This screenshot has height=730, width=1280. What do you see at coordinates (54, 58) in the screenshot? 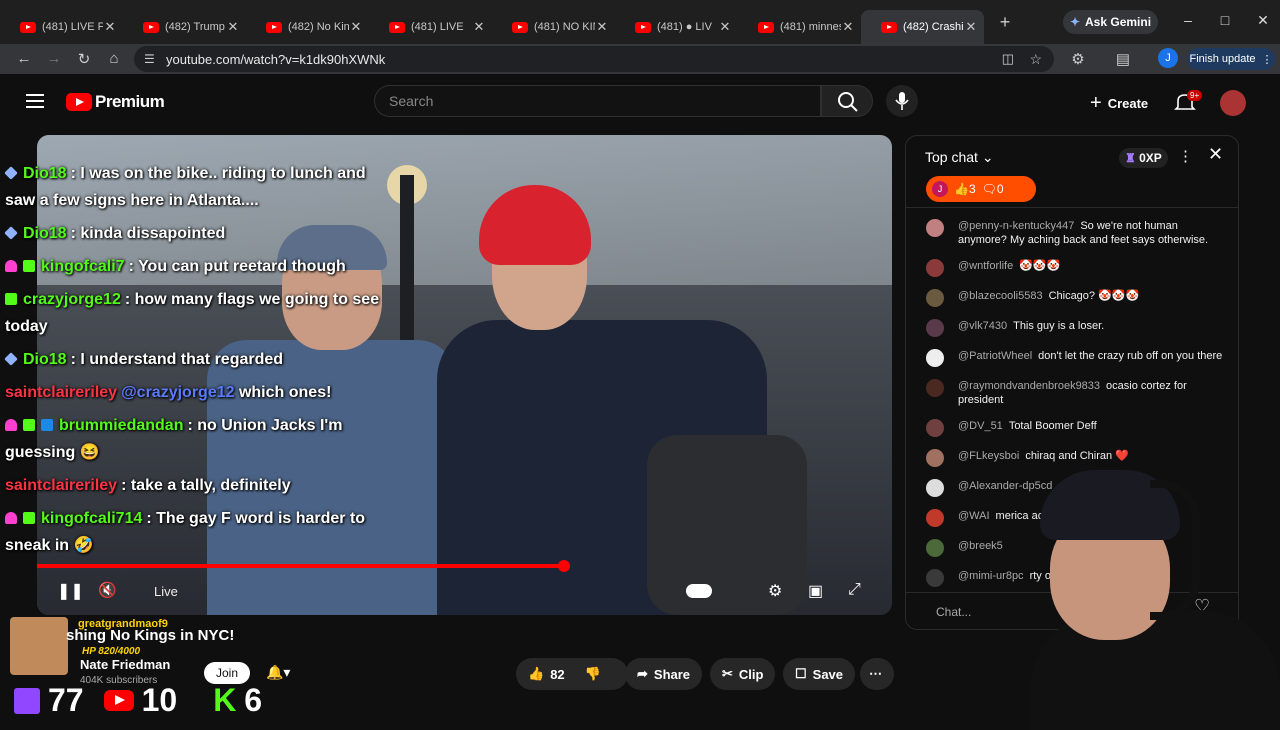
I see `forward-icon: →` at bounding box center [54, 58].